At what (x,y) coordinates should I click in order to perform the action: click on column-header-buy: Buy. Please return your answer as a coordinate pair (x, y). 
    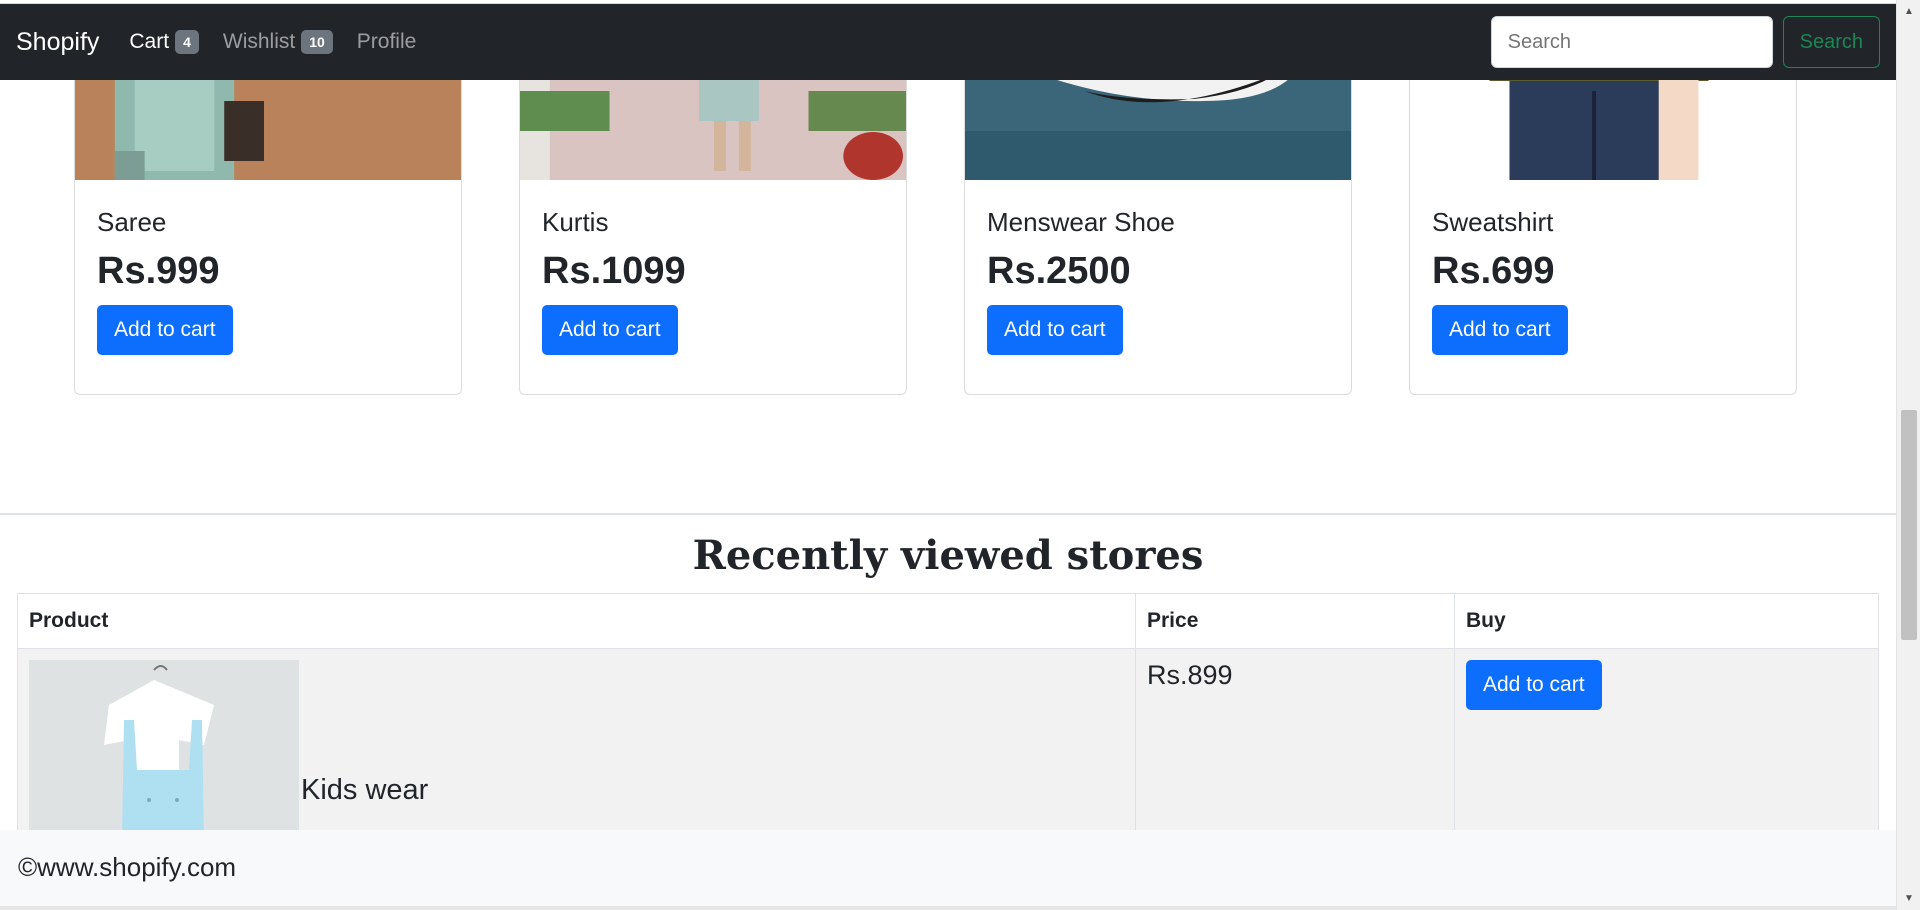
    Looking at the image, I should click on (1666, 621).